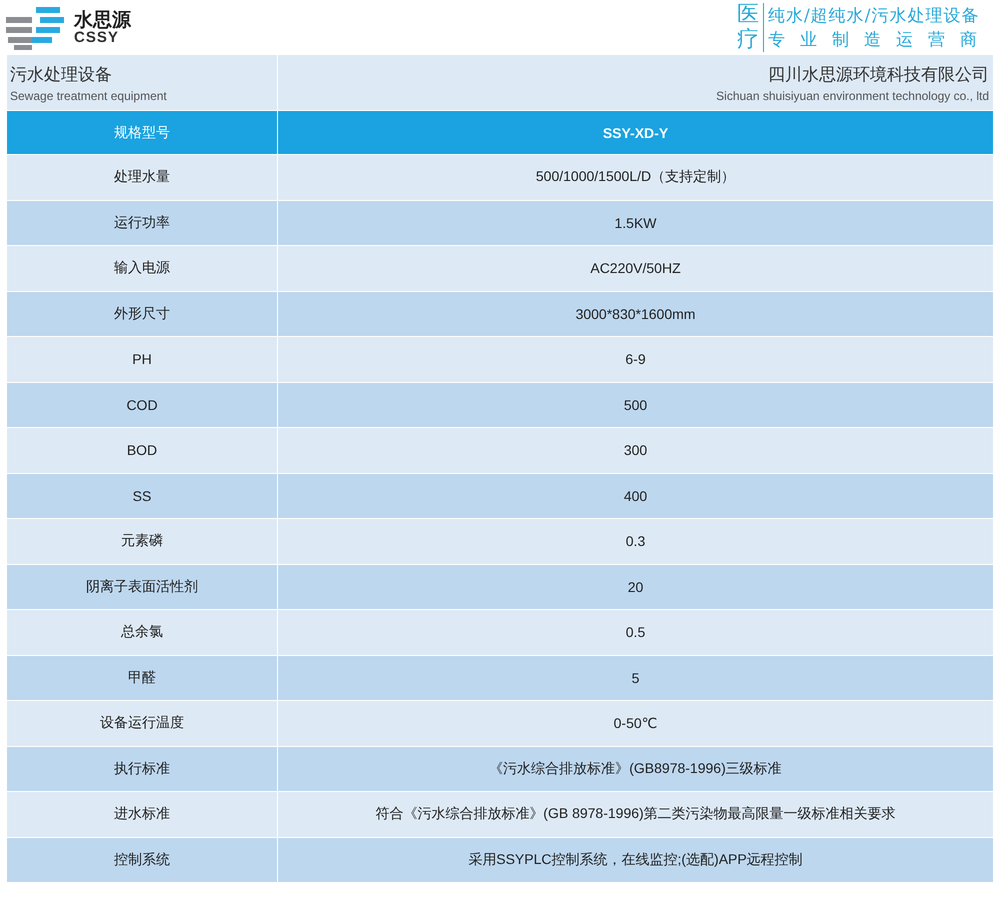 The width and height of the screenshot is (1000, 910). I want to click on table-cell: SS, so click(142, 496).